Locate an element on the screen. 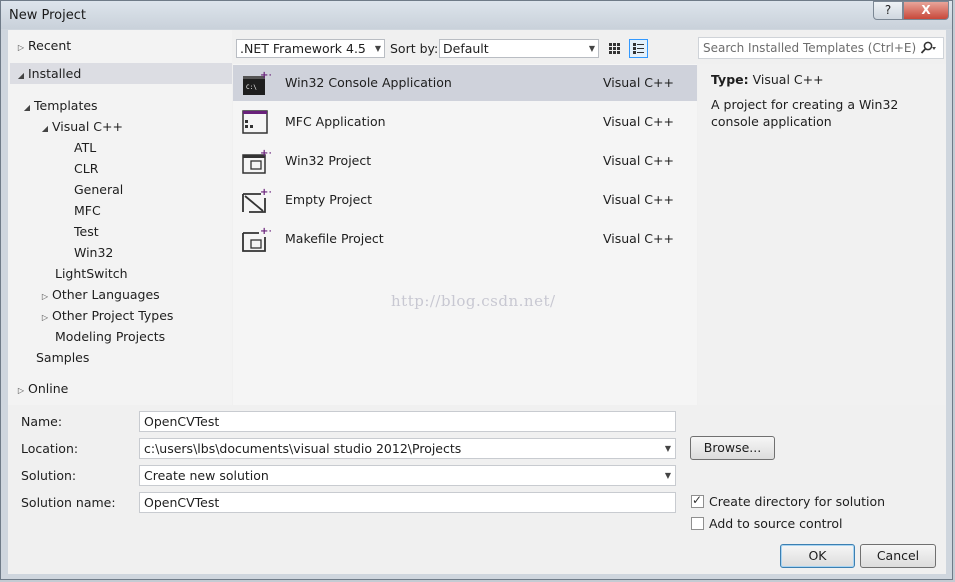  tree-item-win32: Win32 is located at coordinates (93, 252).